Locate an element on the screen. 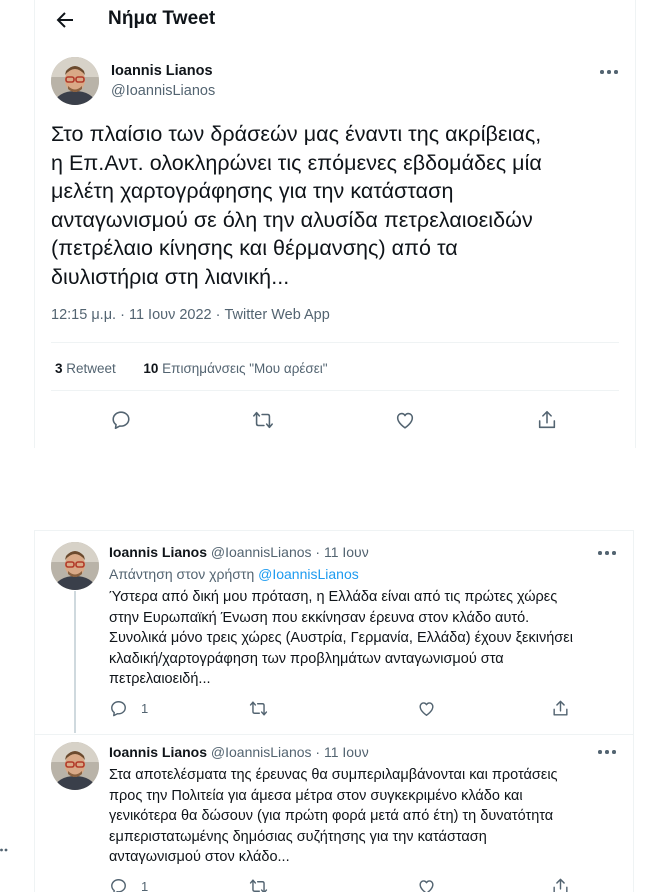  retweets-stat: 3 Retweet is located at coordinates (85, 368).